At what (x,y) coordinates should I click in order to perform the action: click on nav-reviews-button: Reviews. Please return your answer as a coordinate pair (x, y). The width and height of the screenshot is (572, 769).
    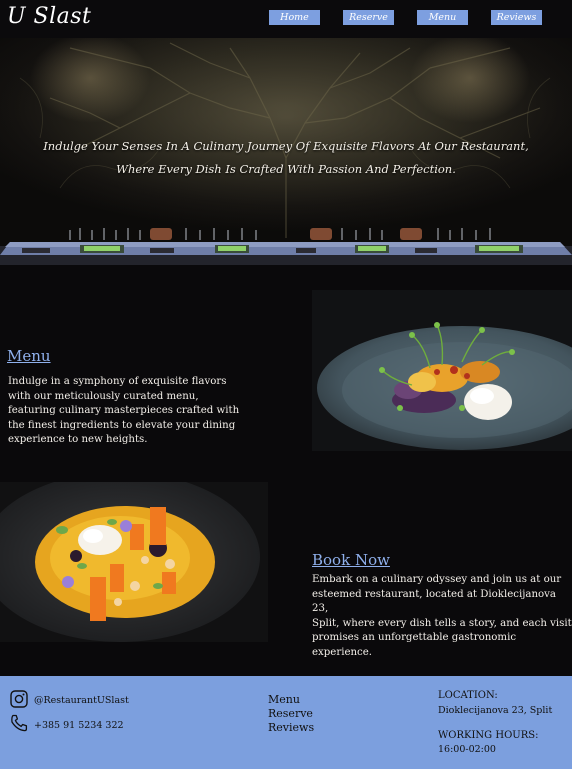
    Looking at the image, I should click on (516, 17).